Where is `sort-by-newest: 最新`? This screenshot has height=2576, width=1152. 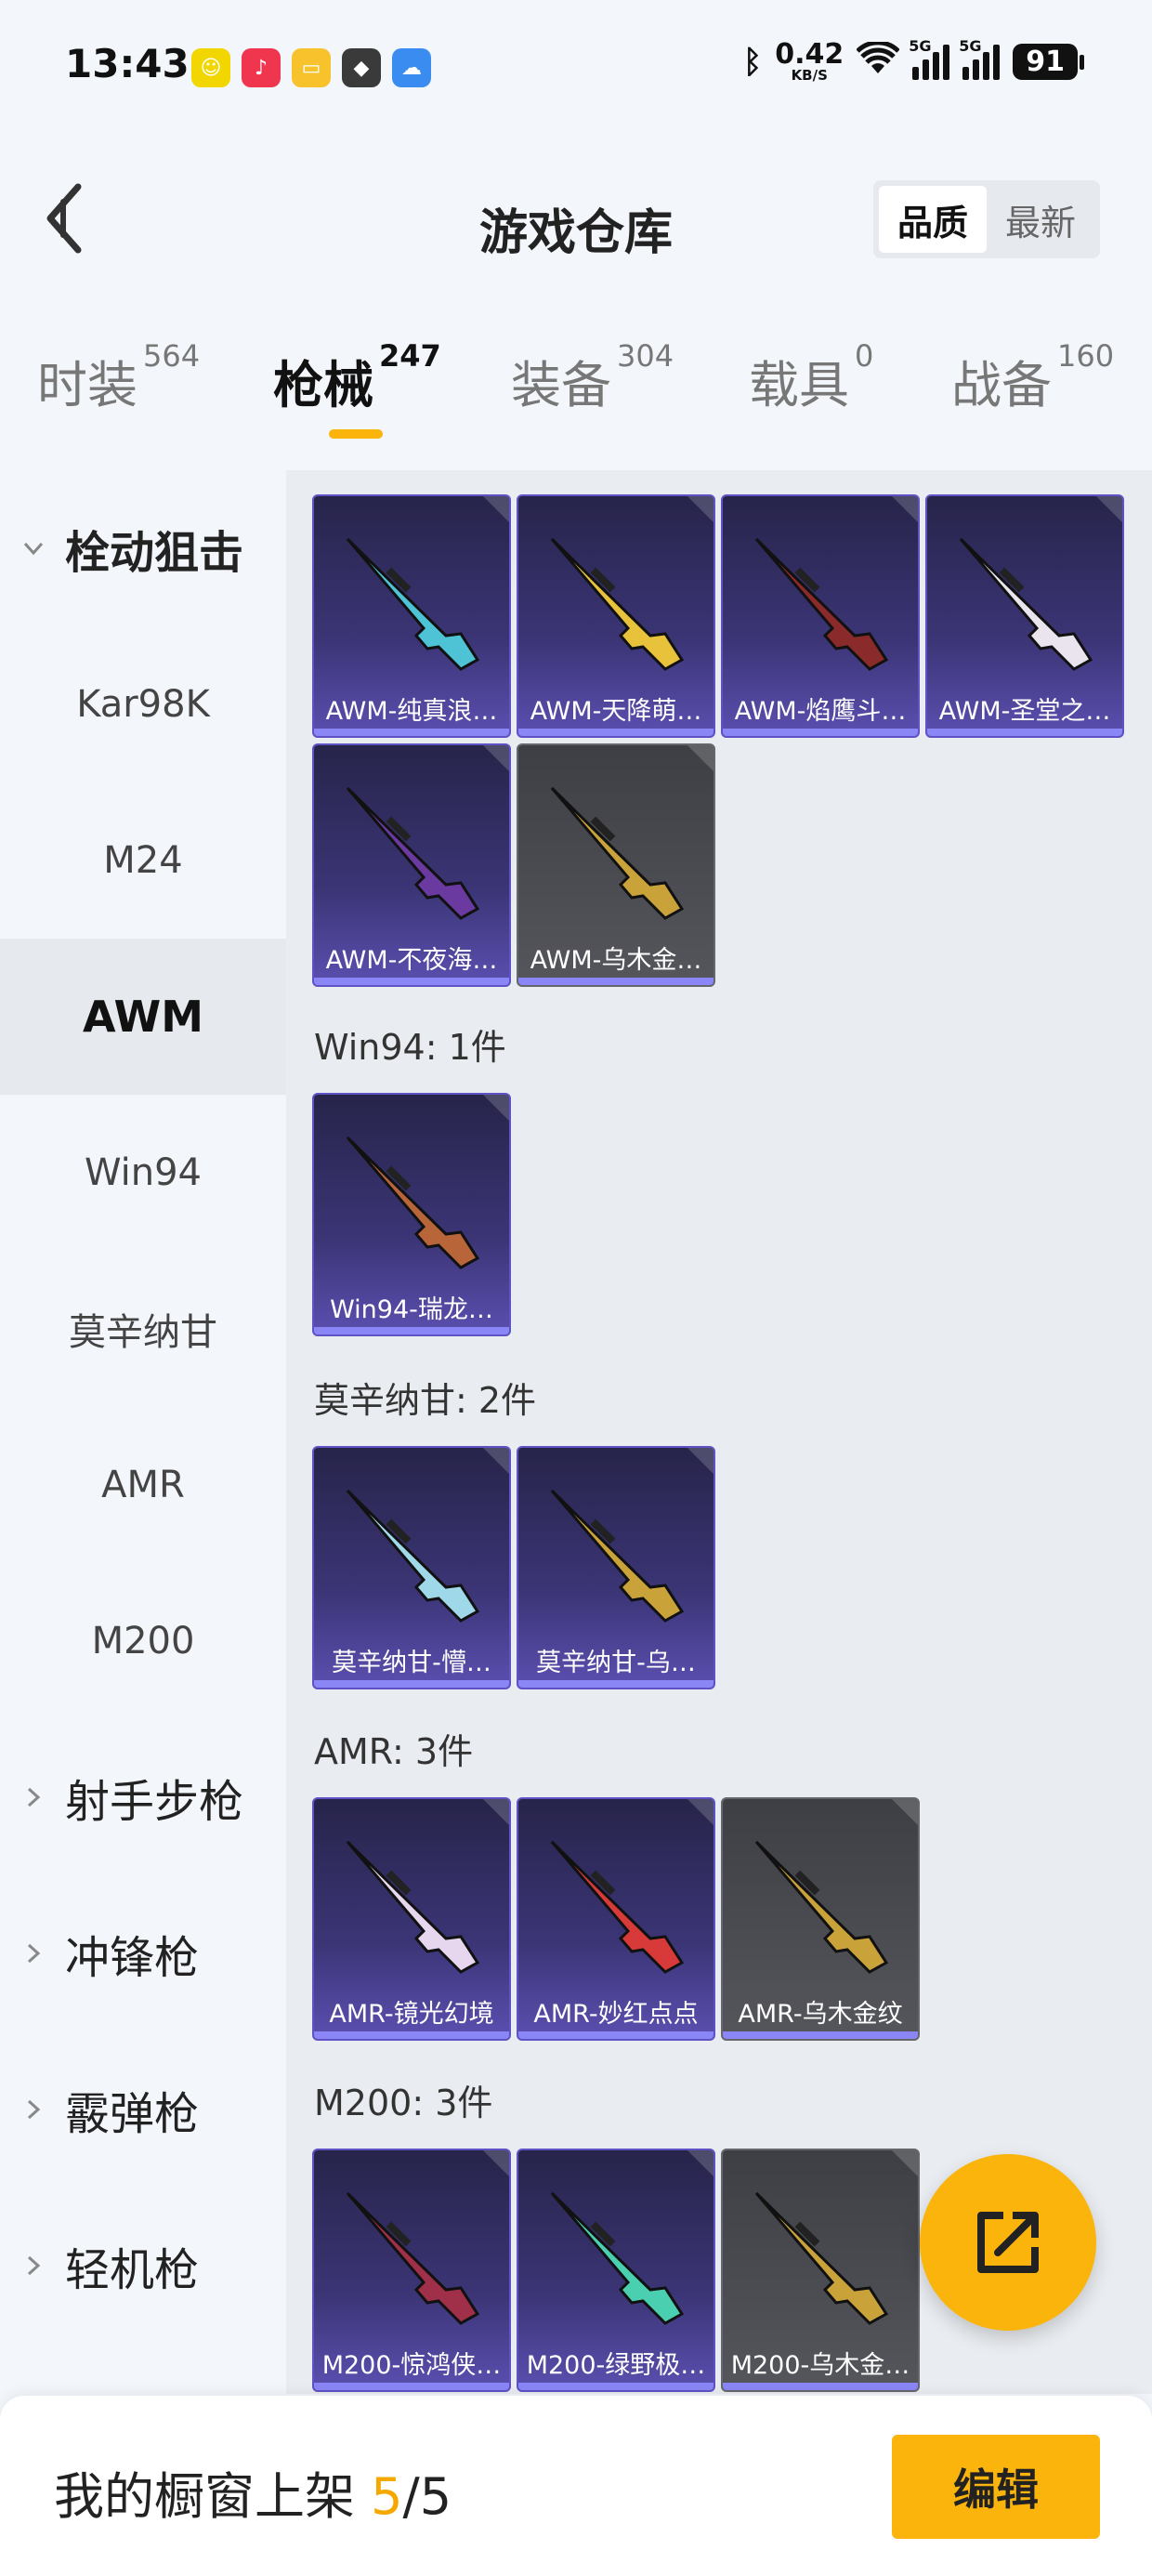
sort-by-newest: 最新 is located at coordinates (1040, 219).